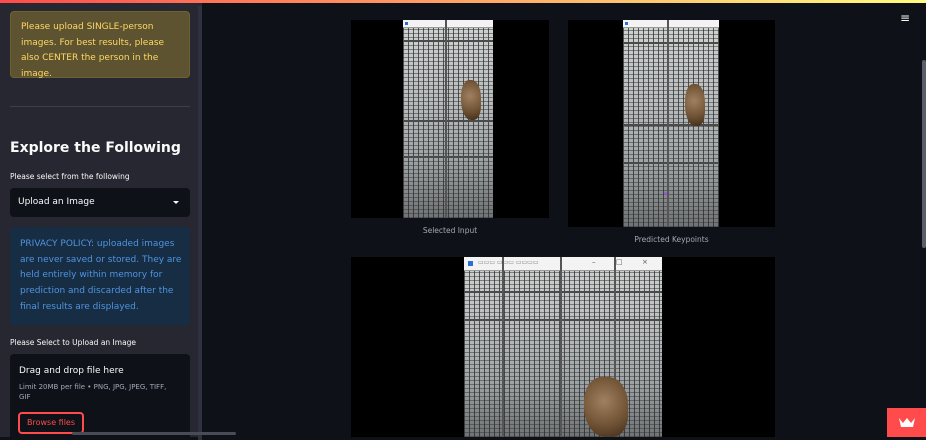  I want to click on mode-select: Upload an Image, so click(100, 202).